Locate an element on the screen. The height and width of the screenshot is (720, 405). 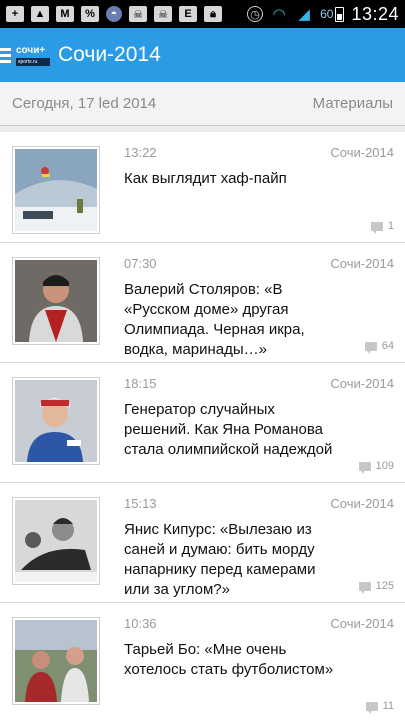
article-time: 18:15 is located at coordinates (140, 383).